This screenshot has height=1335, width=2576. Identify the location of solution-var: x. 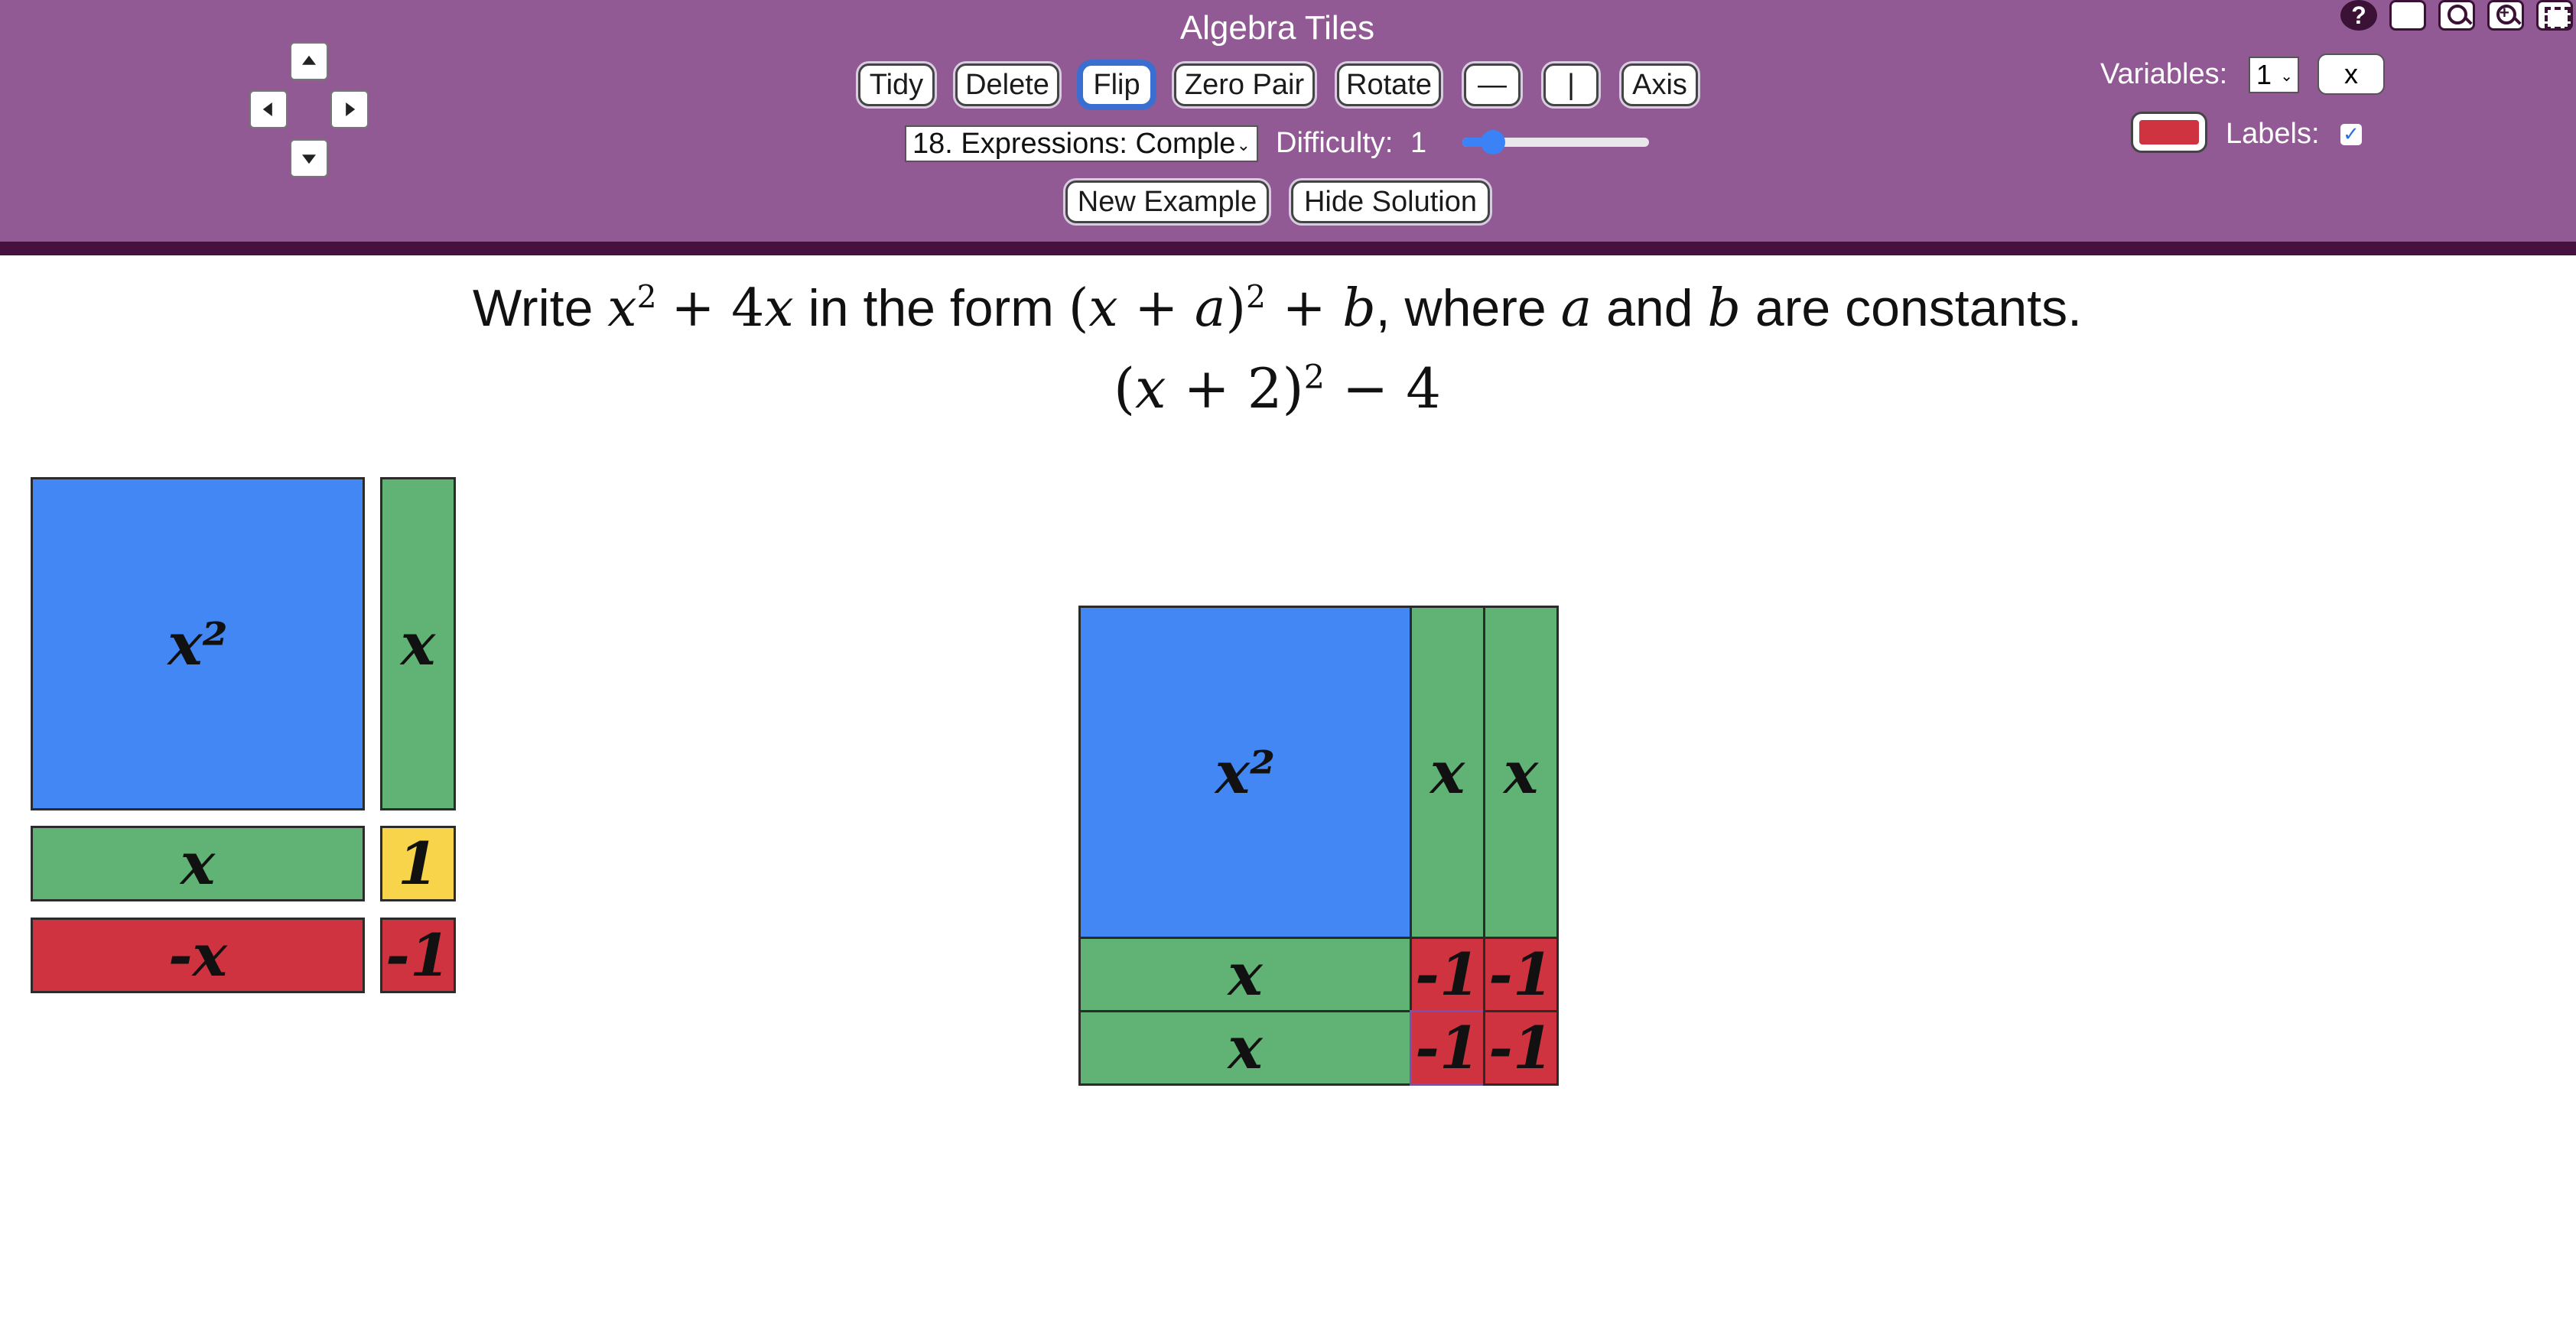
(1150, 388).